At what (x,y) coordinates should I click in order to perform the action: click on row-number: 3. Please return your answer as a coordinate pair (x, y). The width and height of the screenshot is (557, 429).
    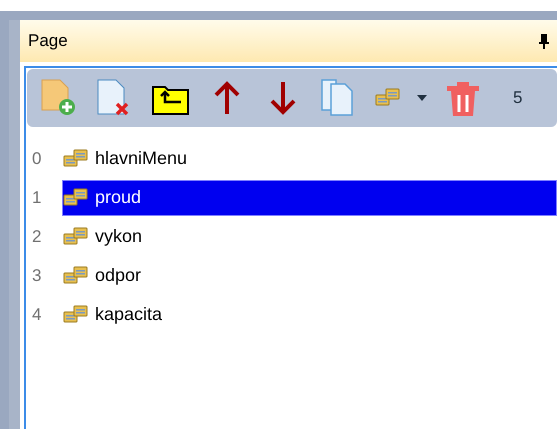
    Looking at the image, I should click on (36, 275).